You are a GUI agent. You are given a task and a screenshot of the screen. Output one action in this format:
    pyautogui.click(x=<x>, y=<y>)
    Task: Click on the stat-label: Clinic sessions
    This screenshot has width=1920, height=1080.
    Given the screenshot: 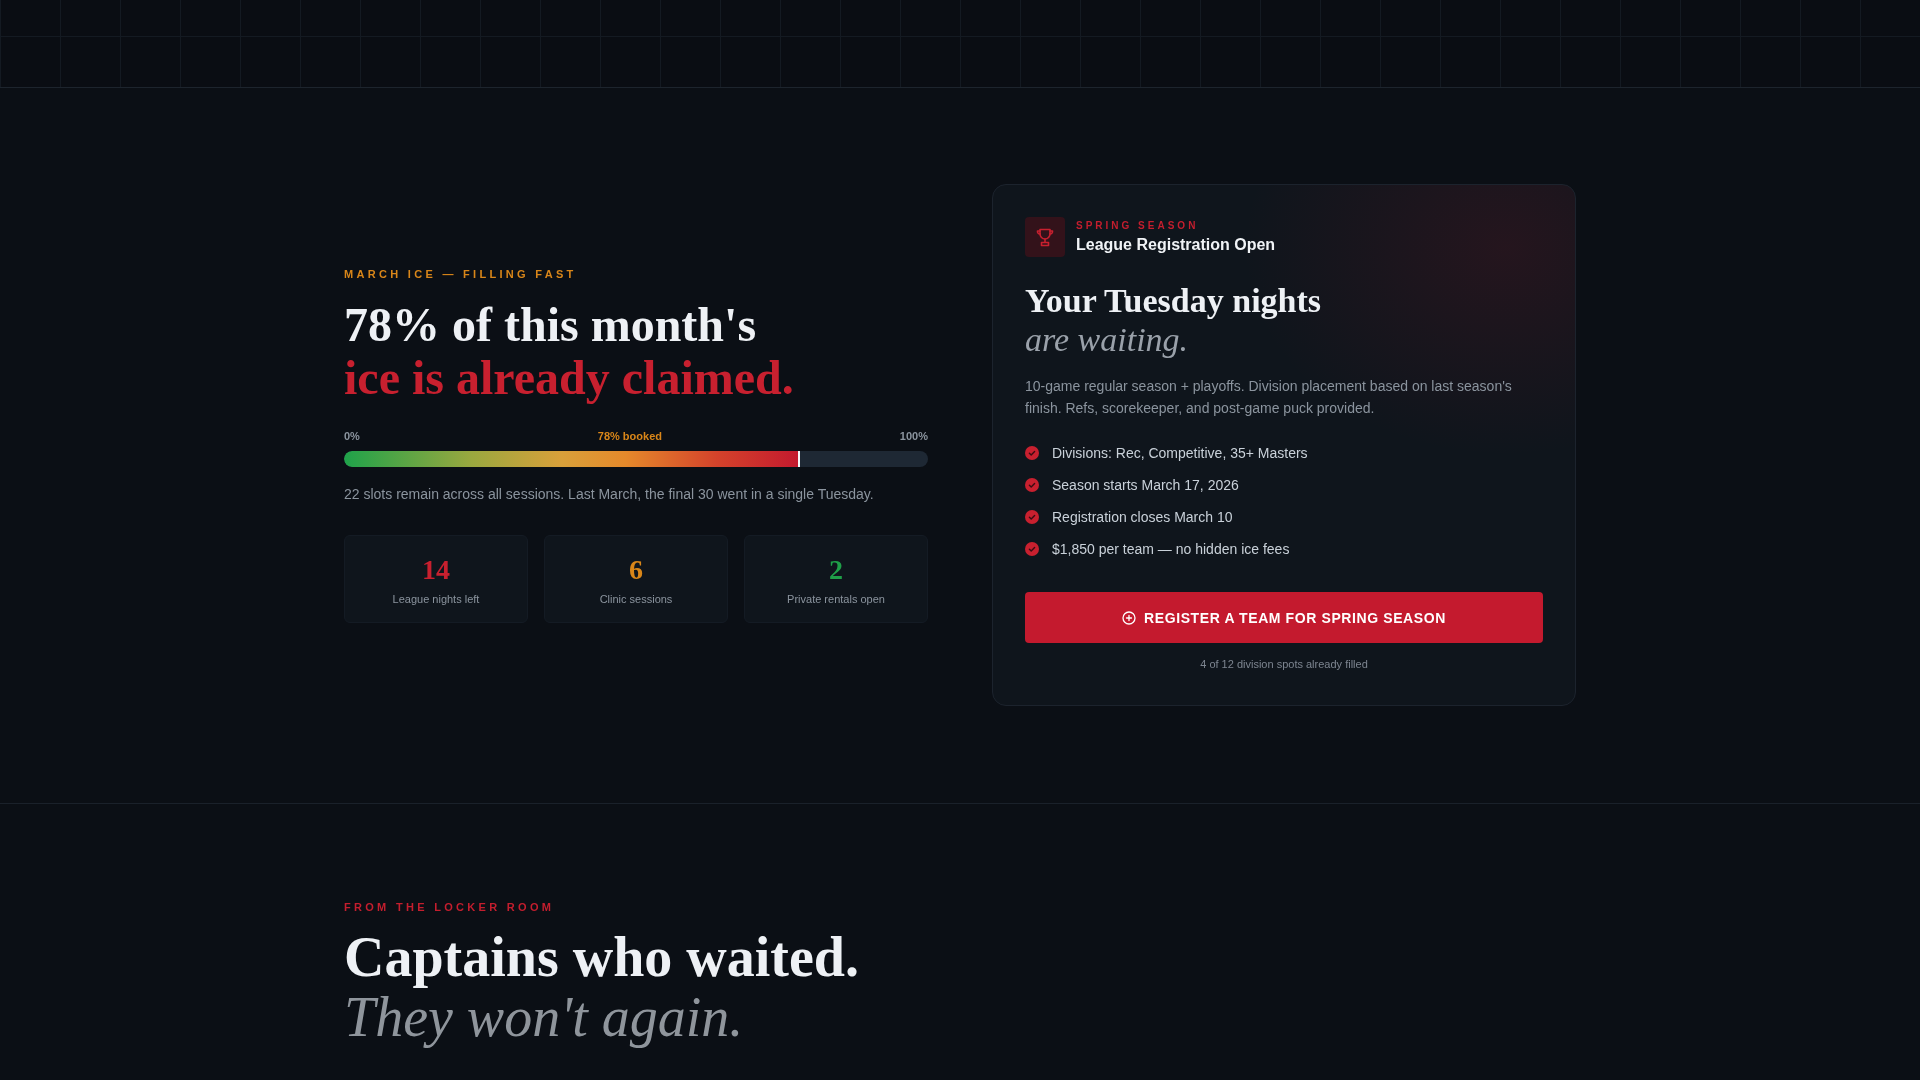 What is the action you would take?
    pyautogui.click(x=636, y=599)
    